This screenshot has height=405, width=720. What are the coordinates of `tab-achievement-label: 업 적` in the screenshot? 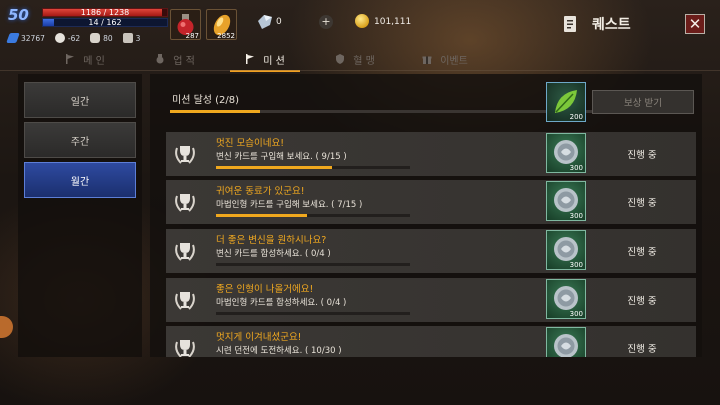 It's located at (184, 61).